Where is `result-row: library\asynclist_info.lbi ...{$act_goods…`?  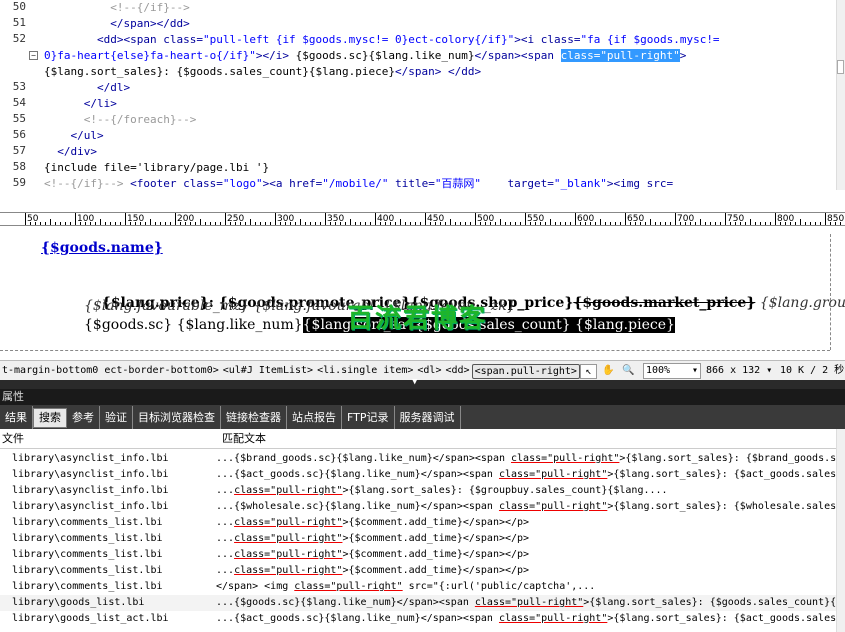 result-row: library\asynclist_info.lbi ...{$act_goods… is located at coordinates (422, 475).